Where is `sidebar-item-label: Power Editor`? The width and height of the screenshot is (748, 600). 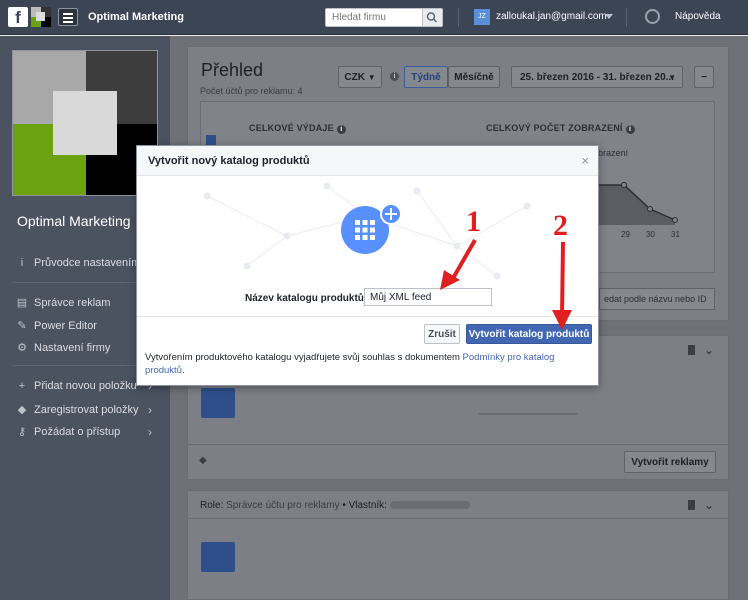 sidebar-item-label: Power Editor is located at coordinates (65, 325).